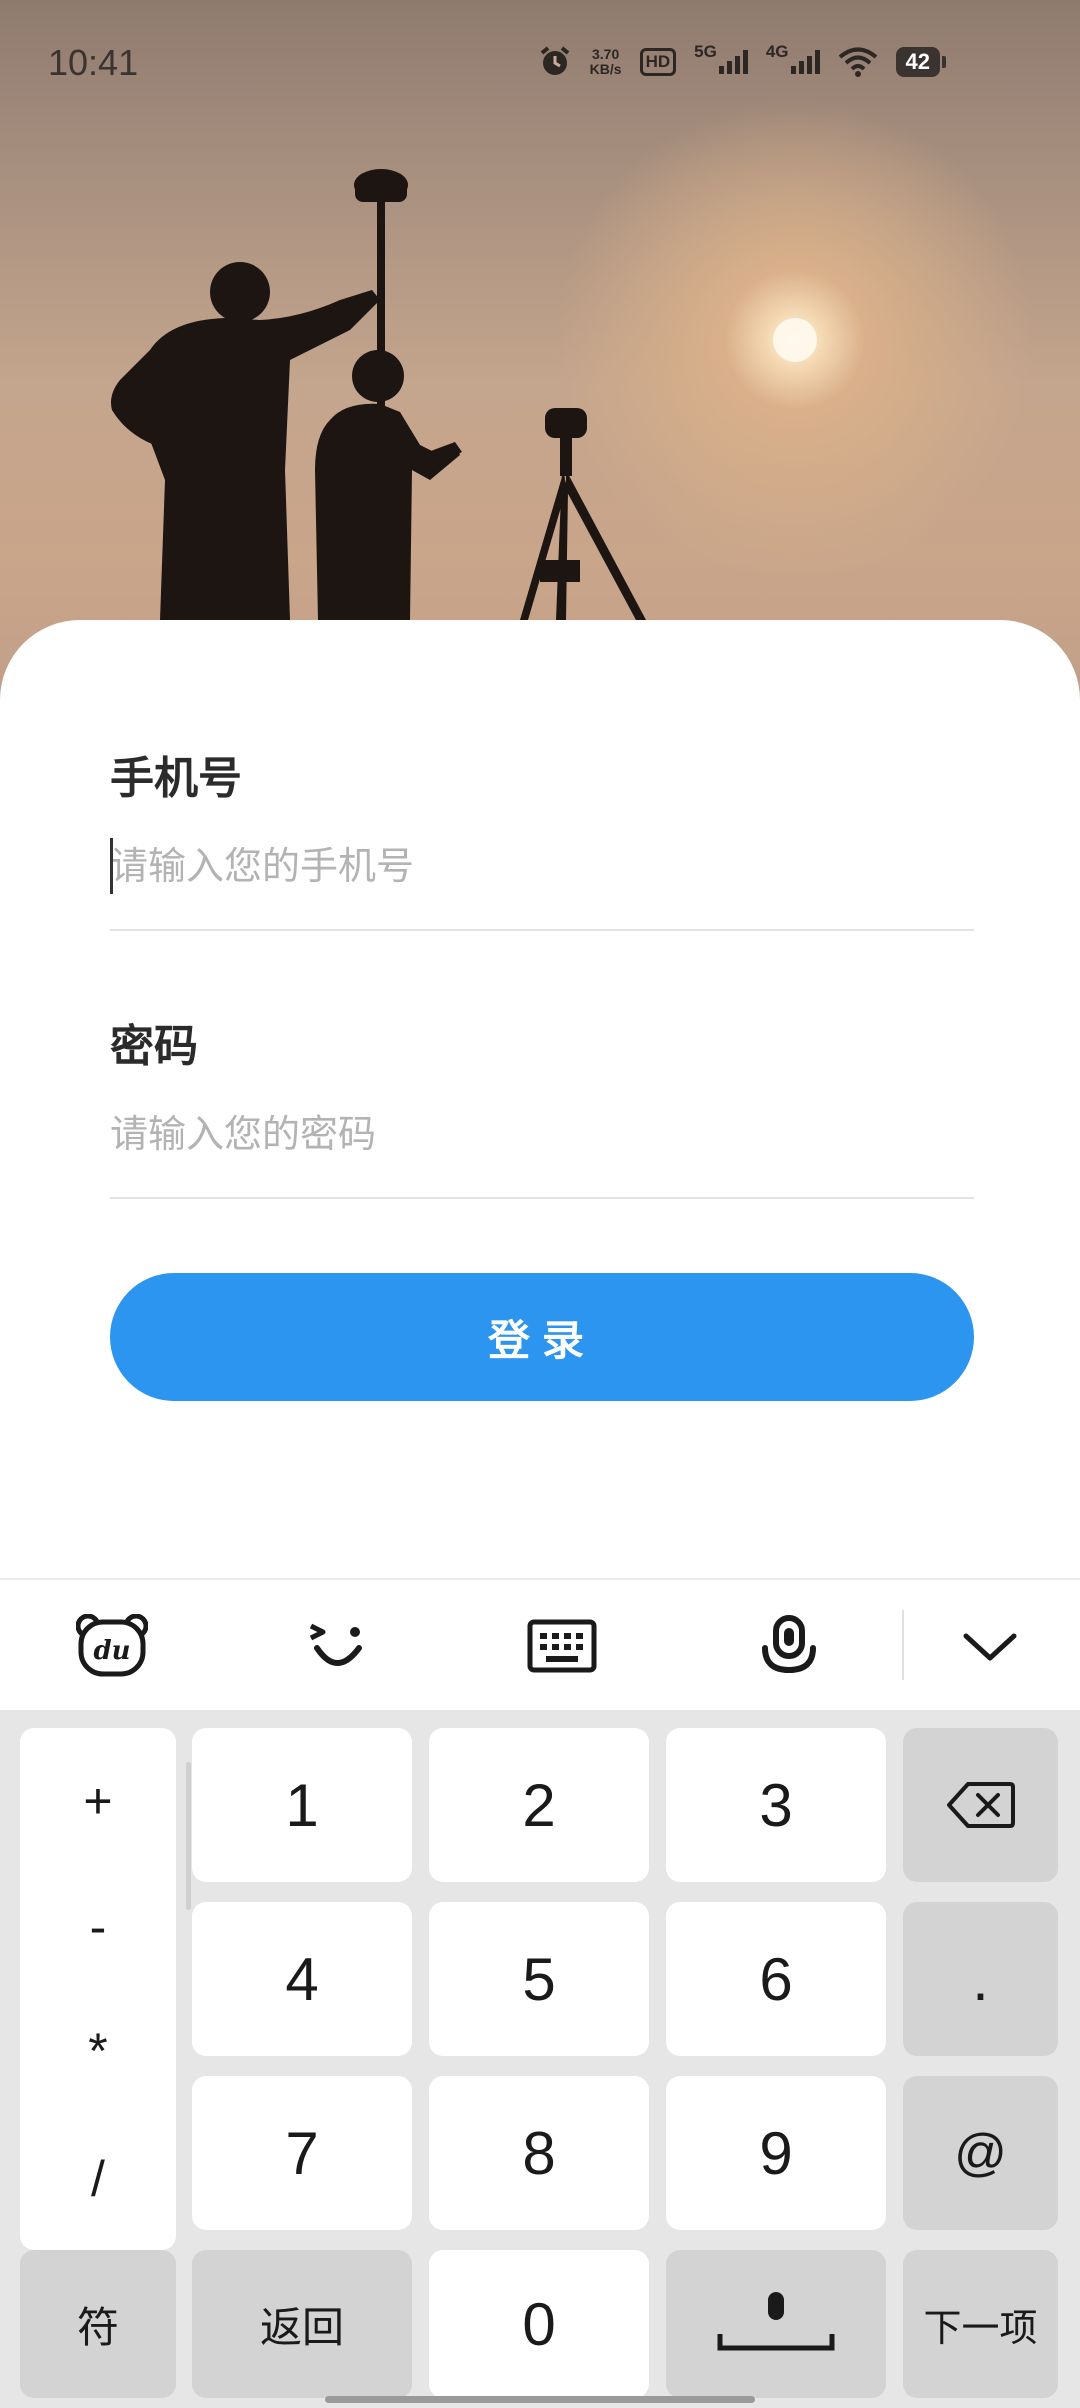 The image size is (1080, 2408). What do you see at coordinates (302, 1979) in the screenshot?
I see `key-4: 4` at bounding box center [302, 1979].